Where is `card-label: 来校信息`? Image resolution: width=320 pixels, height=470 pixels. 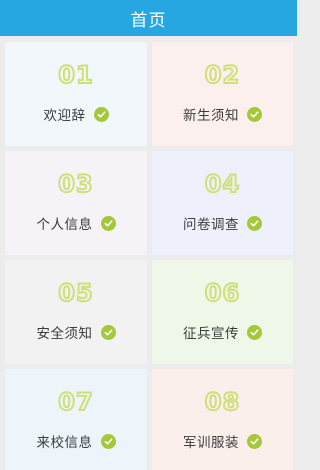
card-label: 来校信息 is located at coordinates (64, 443).